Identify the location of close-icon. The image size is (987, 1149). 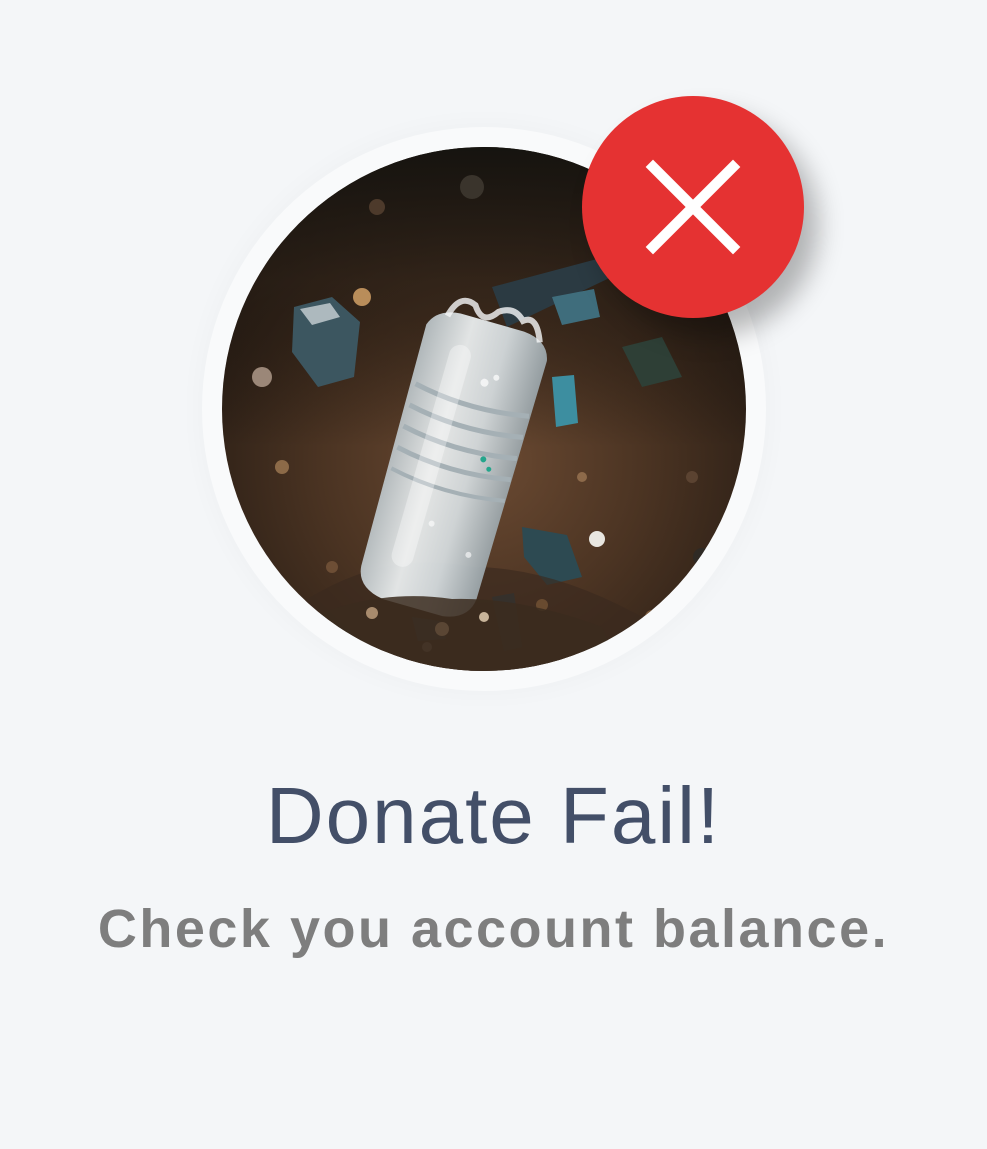
(693, 207).